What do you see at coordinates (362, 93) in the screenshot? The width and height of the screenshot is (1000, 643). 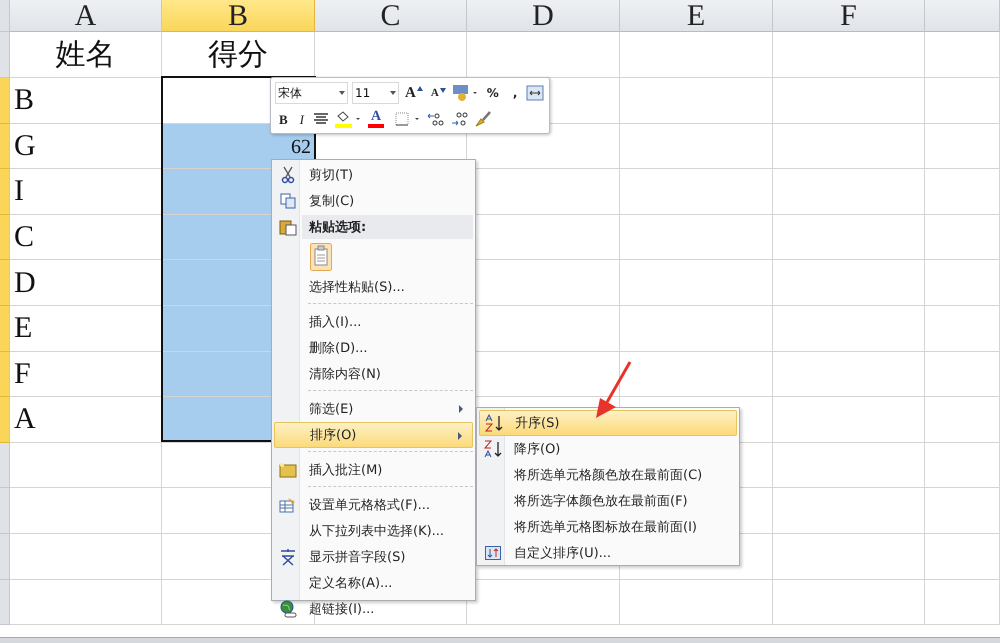 I see `font-size: 11` at bounding box center [362, 93].